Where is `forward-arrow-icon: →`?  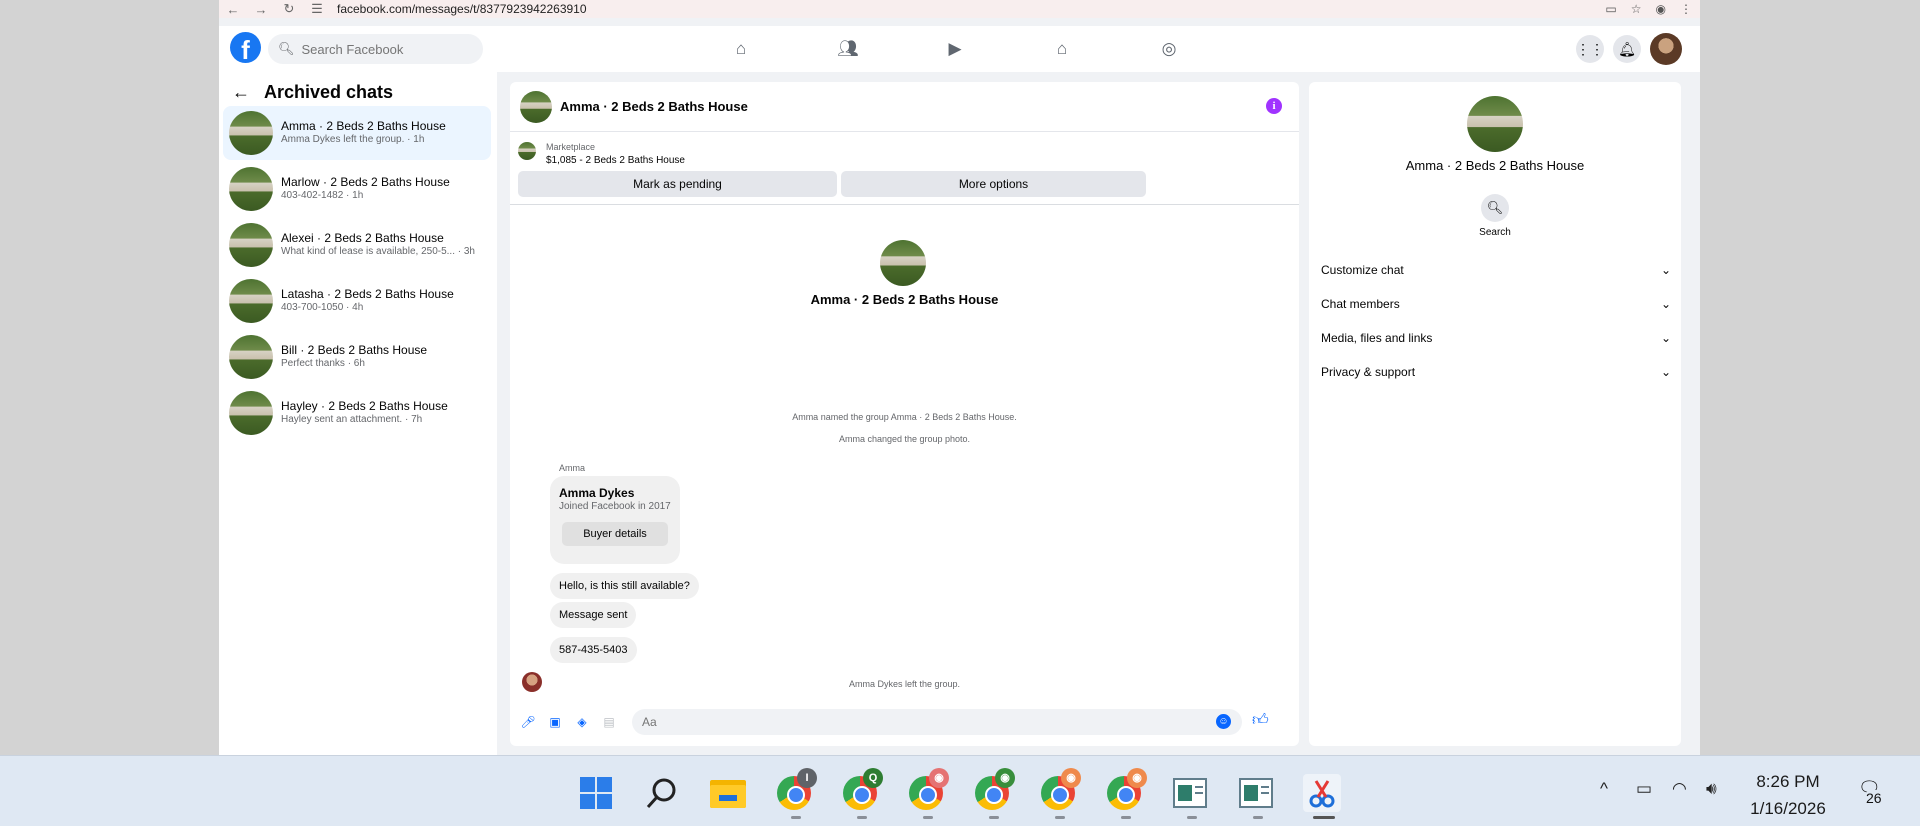
forward-arrow-icon: → is located at coordinates (261, 9).